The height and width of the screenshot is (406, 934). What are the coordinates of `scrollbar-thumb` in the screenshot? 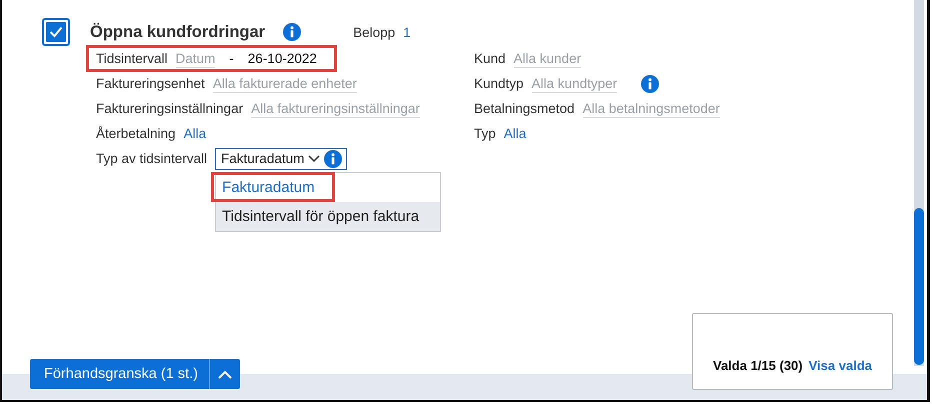 It's located at (919, 286).